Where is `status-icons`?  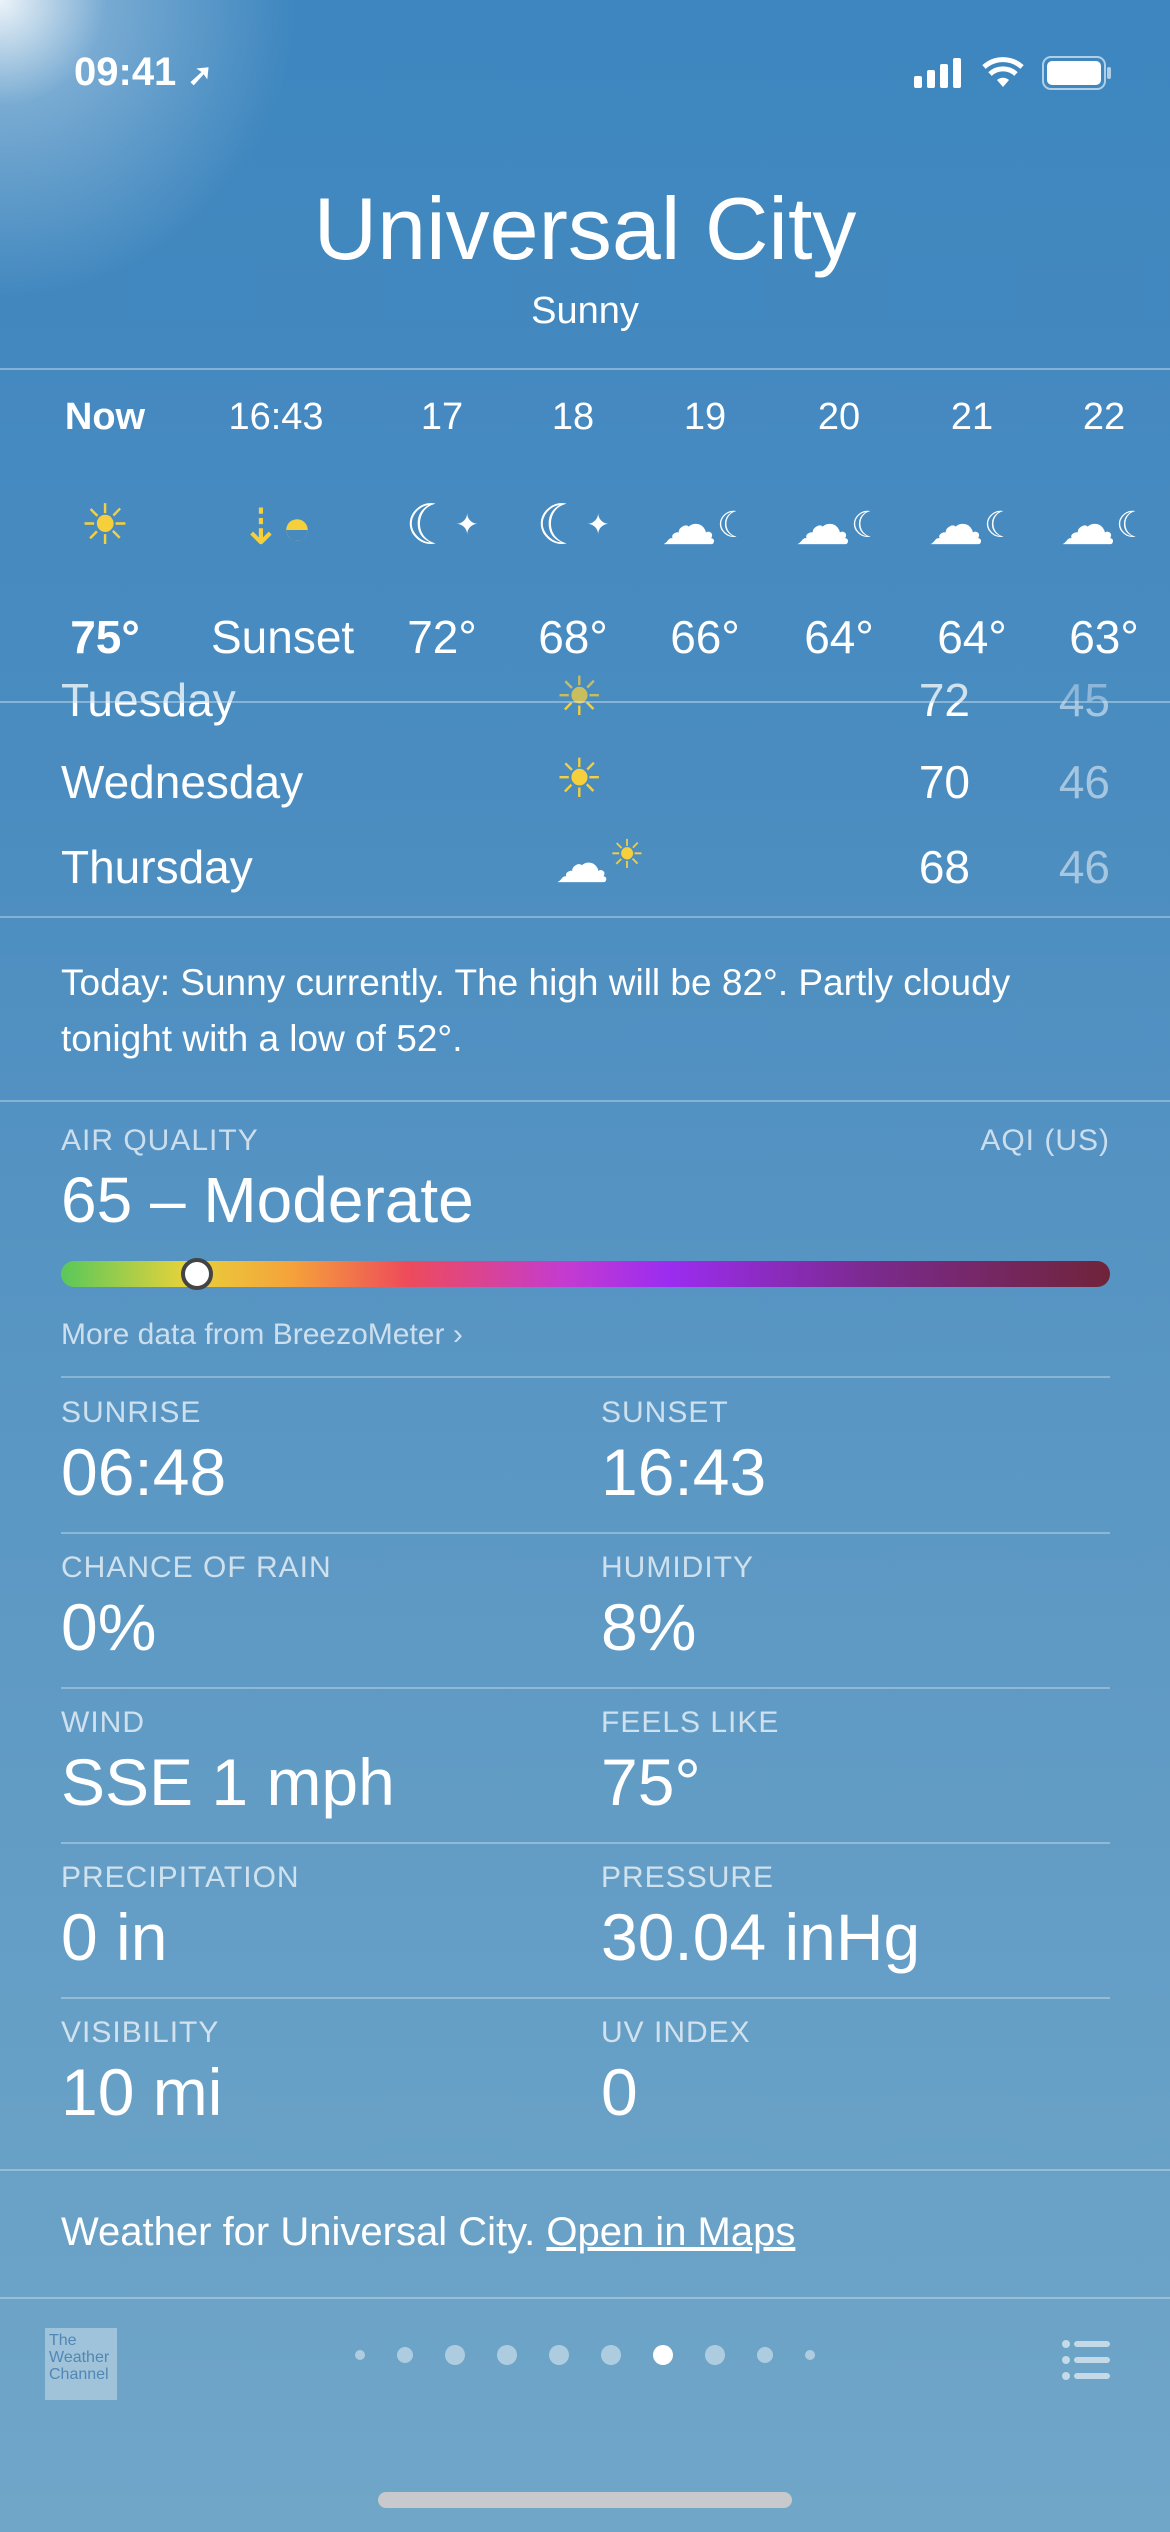
status-icons is located at coordinates (1013, 73).